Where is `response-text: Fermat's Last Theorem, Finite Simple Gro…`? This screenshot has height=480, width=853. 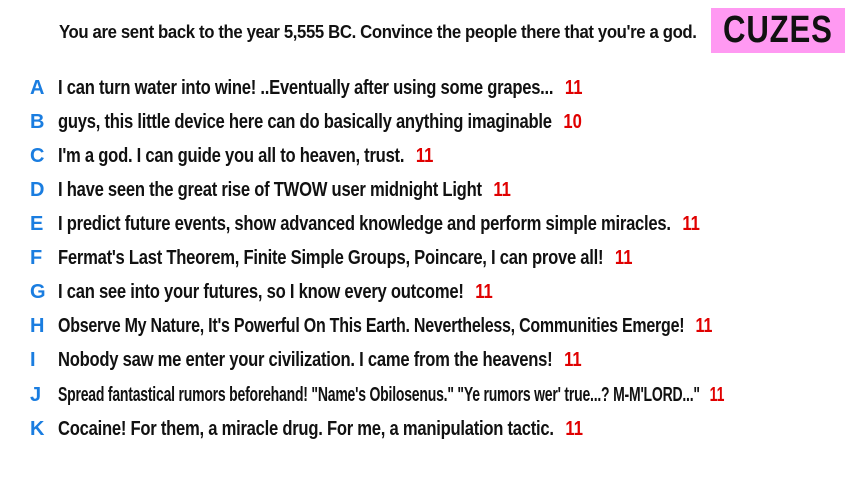 response-text: Fermat's Last Theorem, Finite Simple Gro… is located at coordinates (331, 257).